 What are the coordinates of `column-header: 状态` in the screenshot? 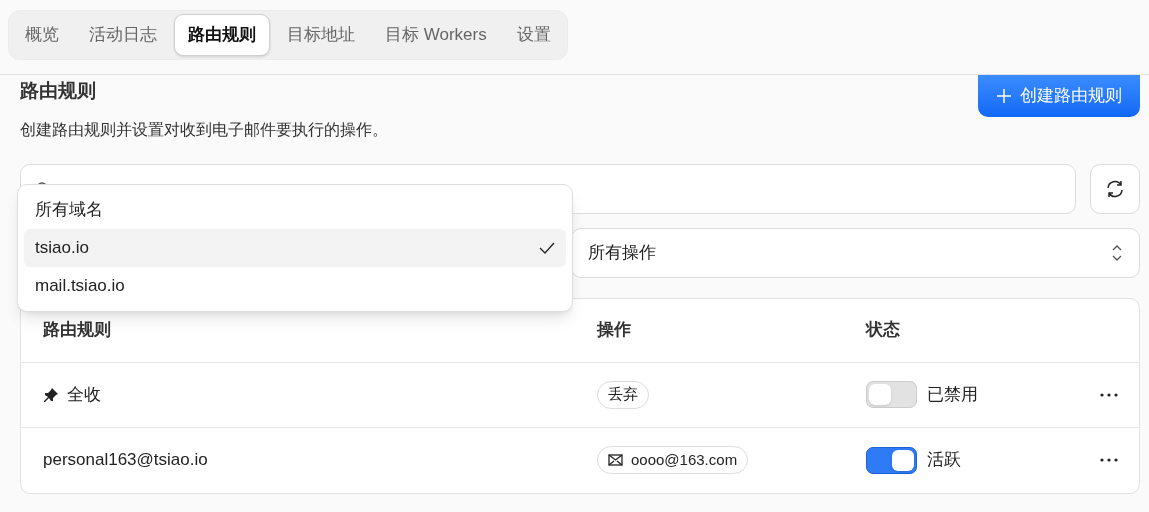 It's located at (883, 330).